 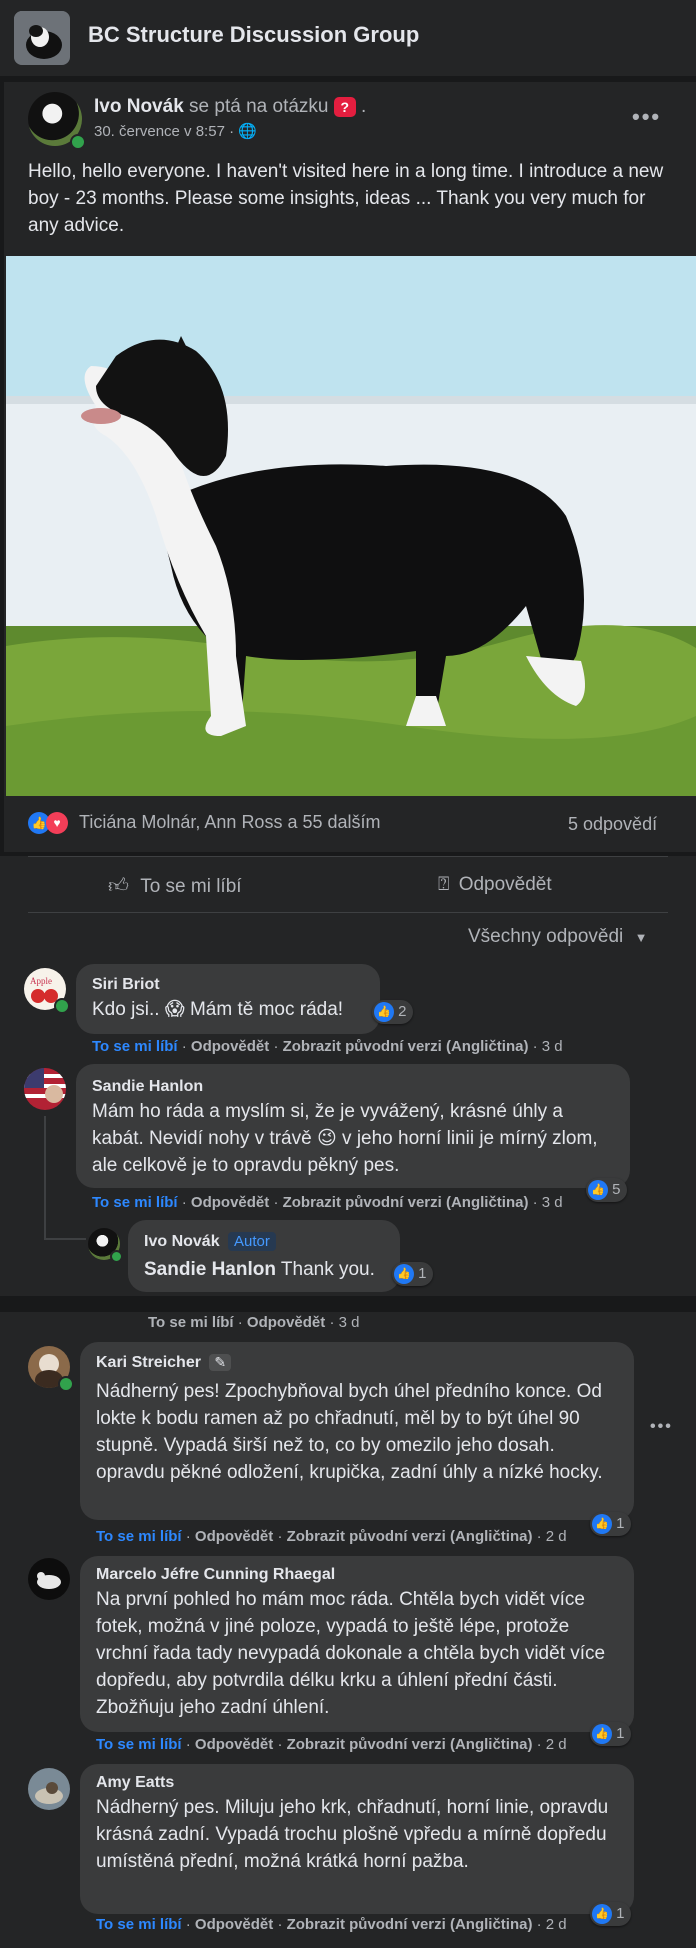 What do you see at coordinates (327, 1269) in the screenshot?
I see `comment-text: Thank you.` at bounding box center [327, 1269].